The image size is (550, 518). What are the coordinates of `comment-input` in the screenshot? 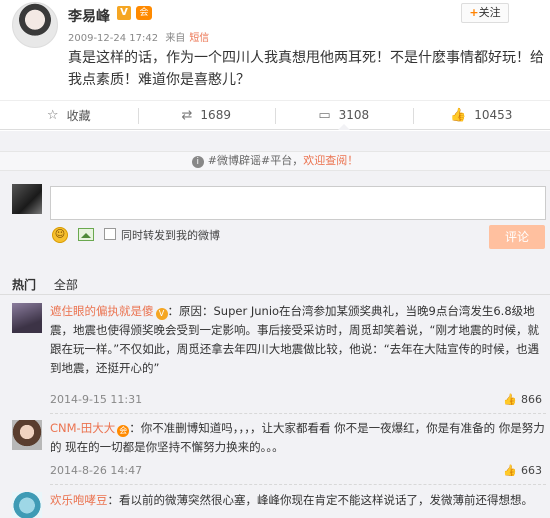 It's located at (298, 203).